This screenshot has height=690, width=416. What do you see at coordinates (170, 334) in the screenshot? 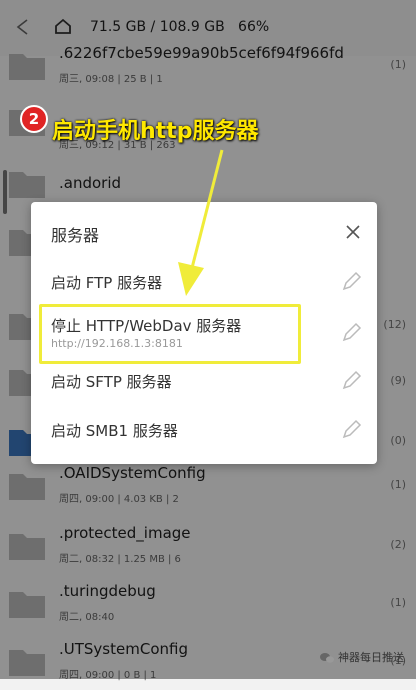
I see `highlight-box` at bounding box center [170, 334].